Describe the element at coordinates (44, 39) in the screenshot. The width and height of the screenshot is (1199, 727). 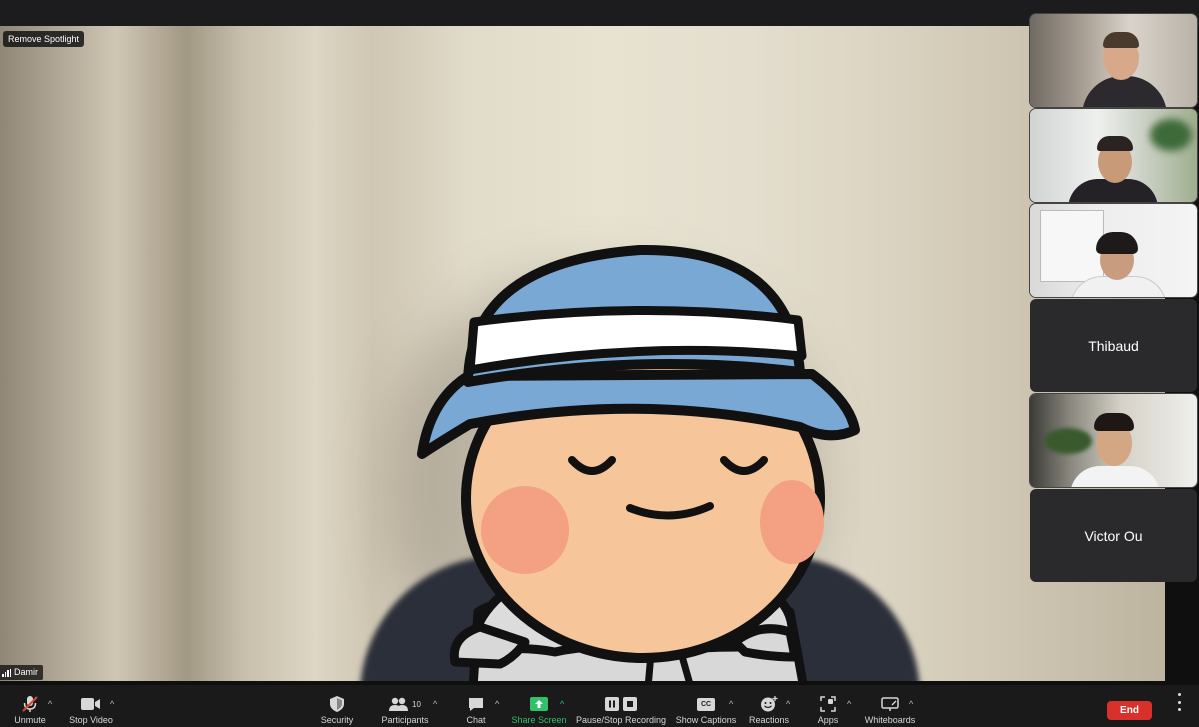
I see `remove-spotlight-button: Remove Spotlight` at that location.